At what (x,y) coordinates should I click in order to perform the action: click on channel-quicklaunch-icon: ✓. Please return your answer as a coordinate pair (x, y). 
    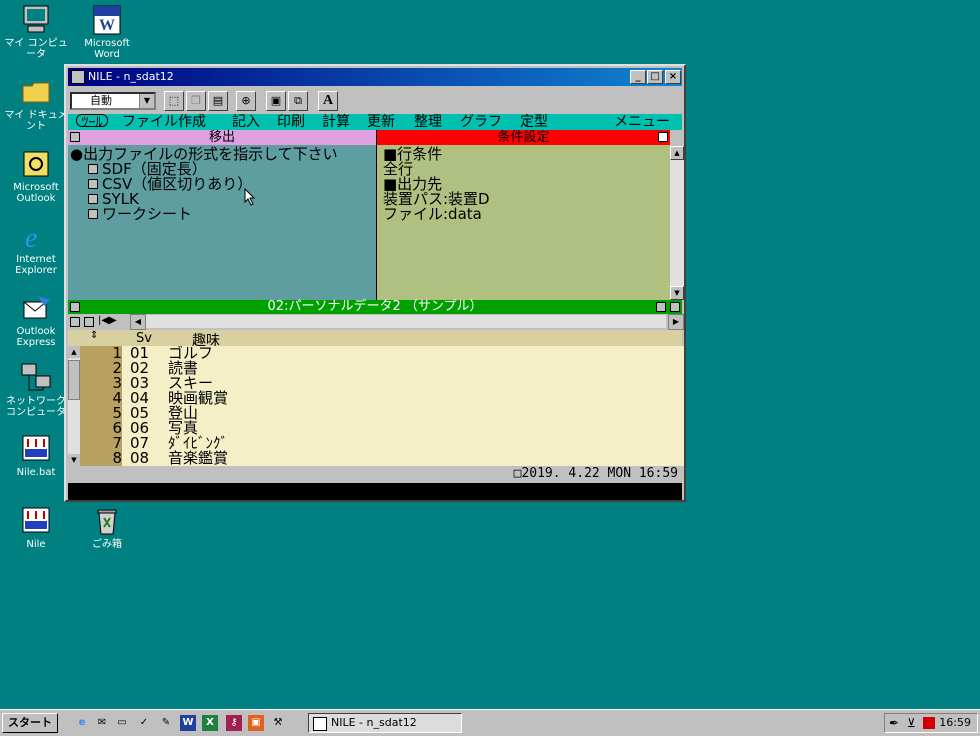
    Looking at the image, I should click on (144, 723).